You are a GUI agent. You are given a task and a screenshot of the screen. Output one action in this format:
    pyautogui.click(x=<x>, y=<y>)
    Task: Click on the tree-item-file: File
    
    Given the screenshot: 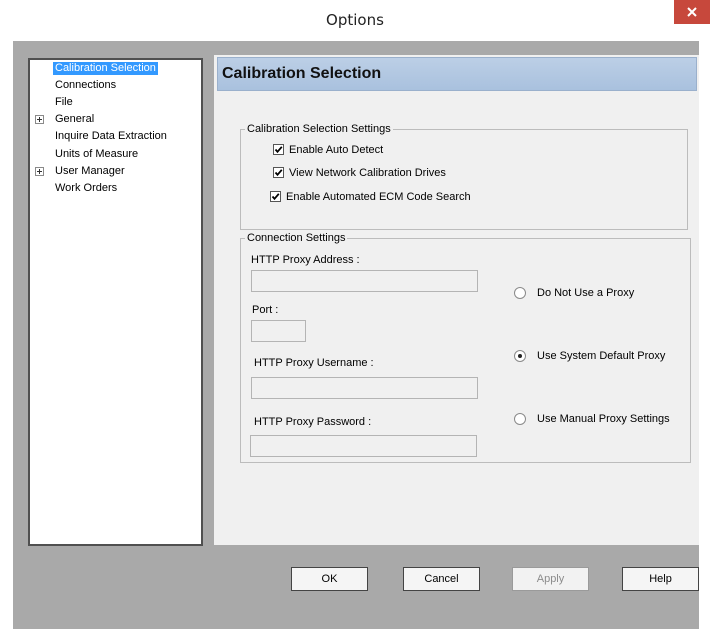 What is the action you would take?
    pyautogui.click(x=115, y=102)
    